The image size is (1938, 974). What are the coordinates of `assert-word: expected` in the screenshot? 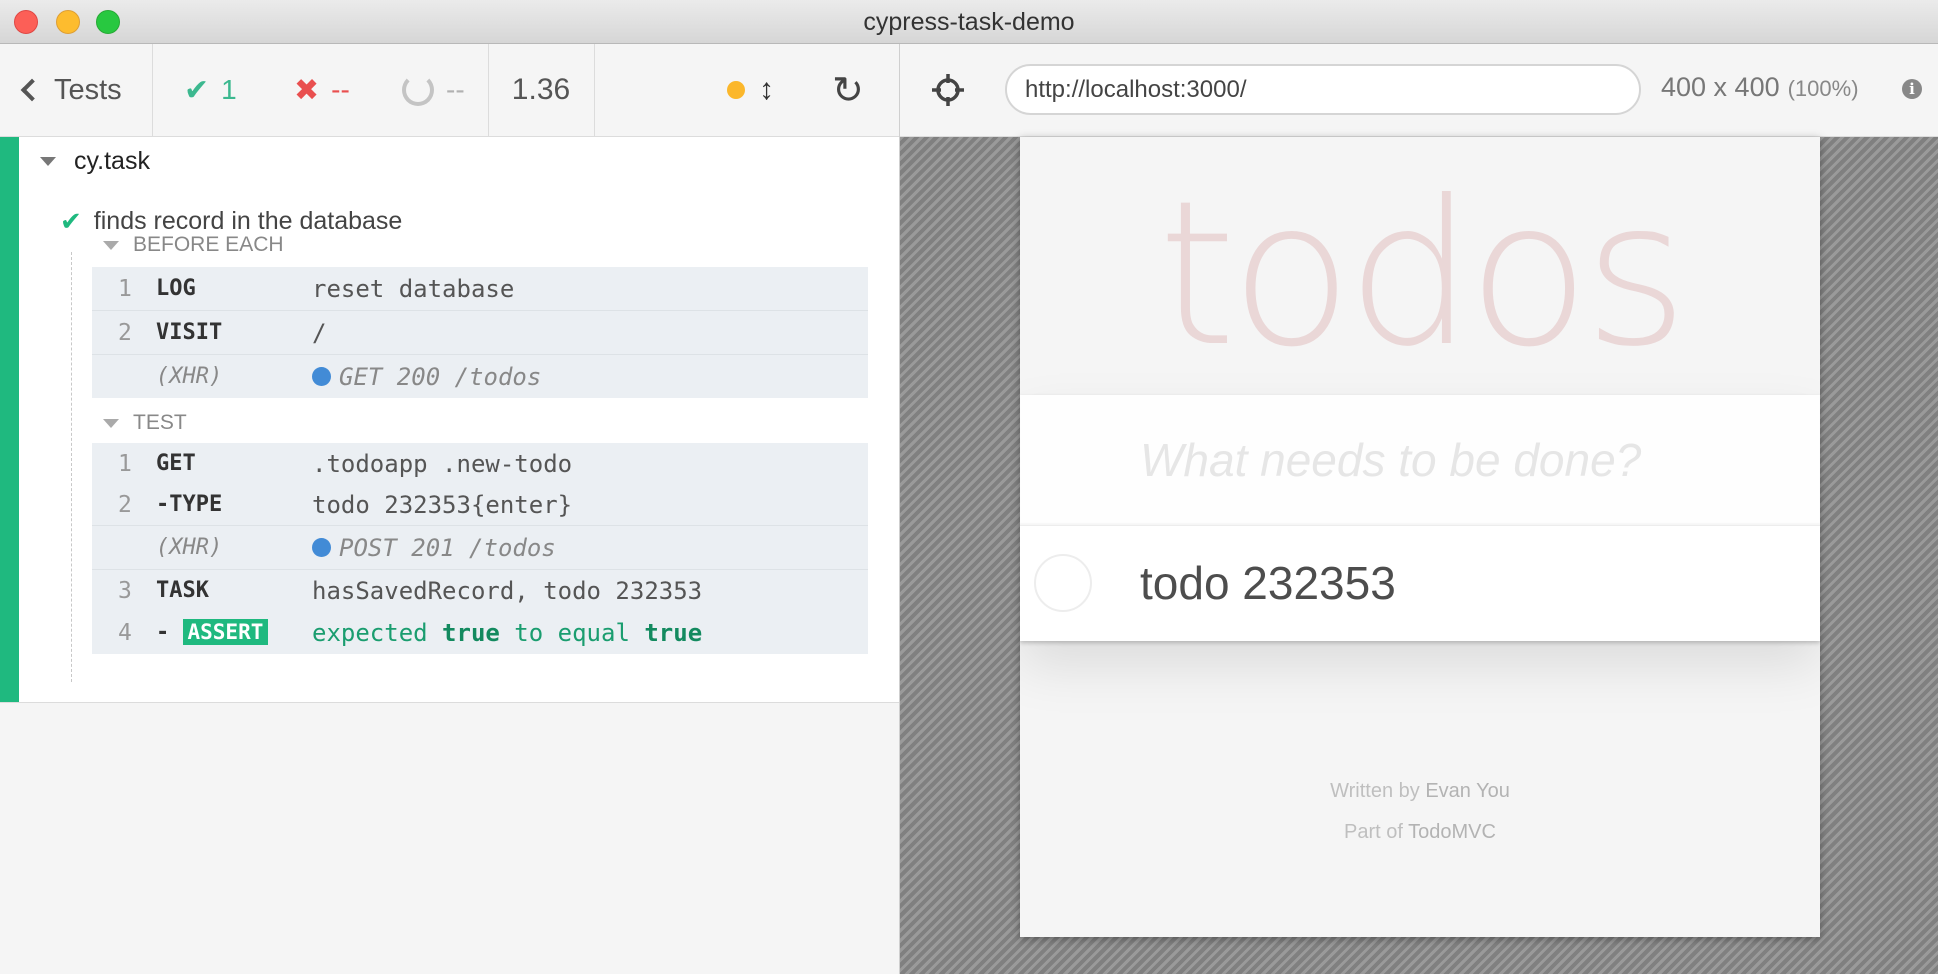 It's located at (370, 632).